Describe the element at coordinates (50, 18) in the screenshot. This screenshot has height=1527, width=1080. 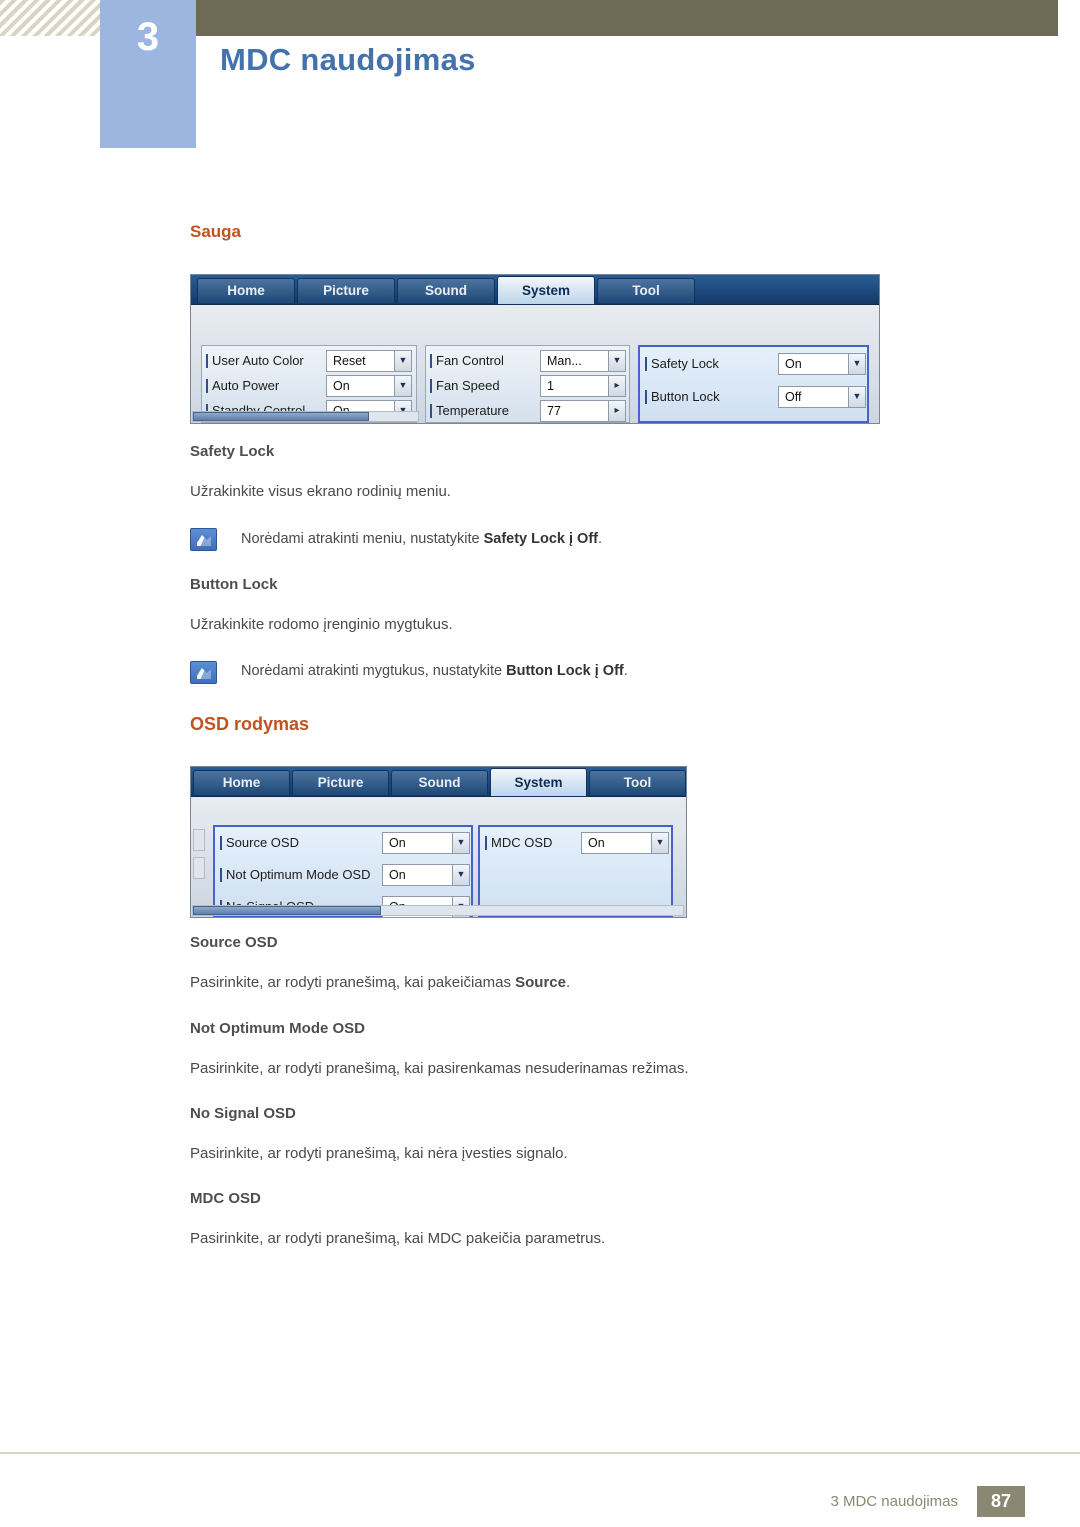
I see `header-stripe-decoration` at that location.